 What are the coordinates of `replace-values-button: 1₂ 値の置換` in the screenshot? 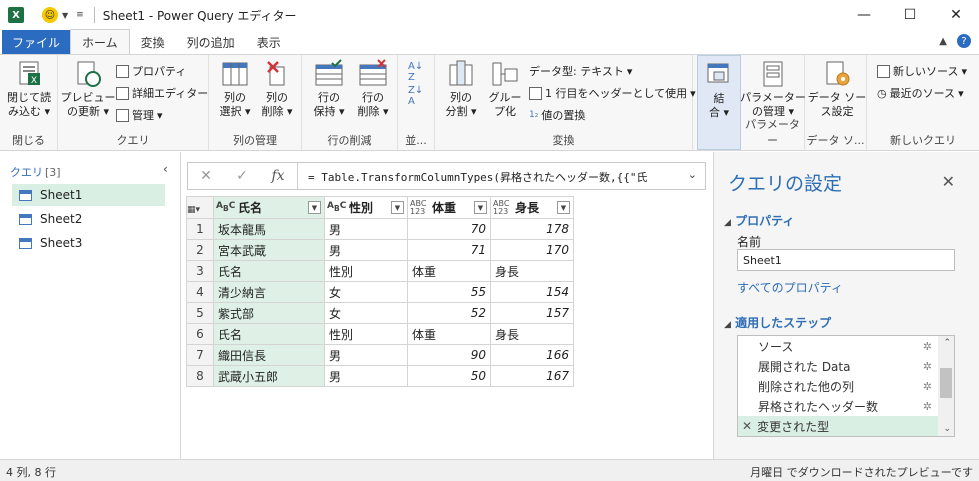 It's located at (557, 115).